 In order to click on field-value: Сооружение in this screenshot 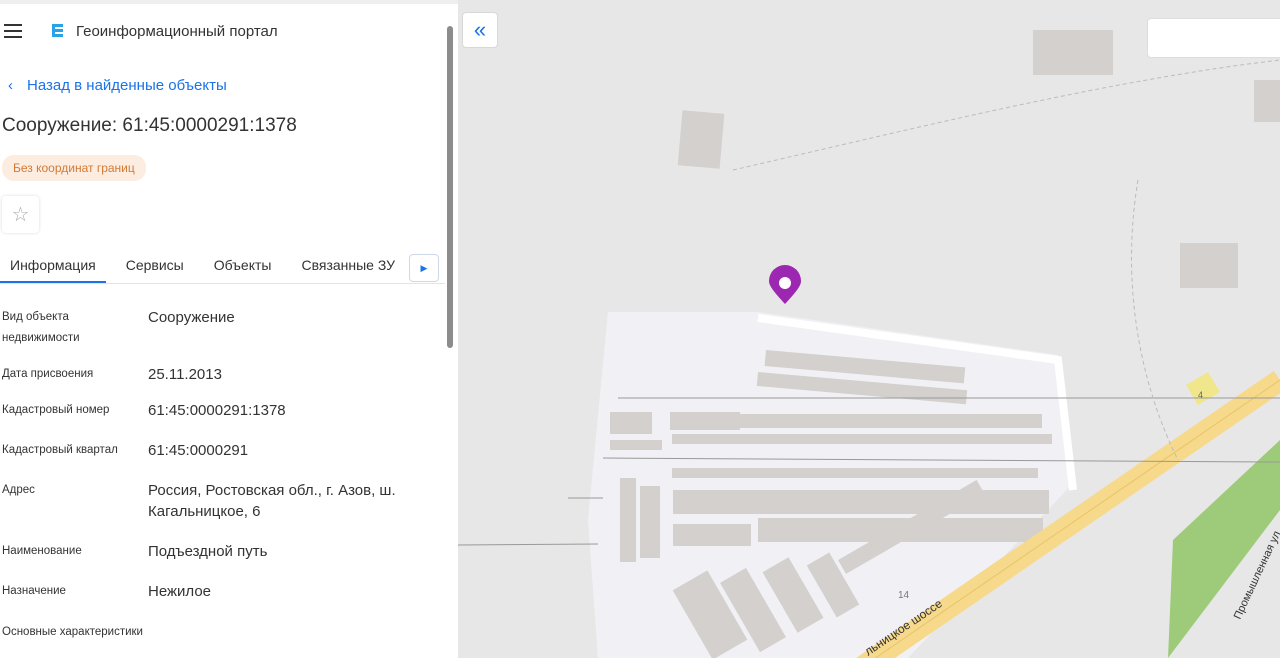, I will do `click(191, 317)`.